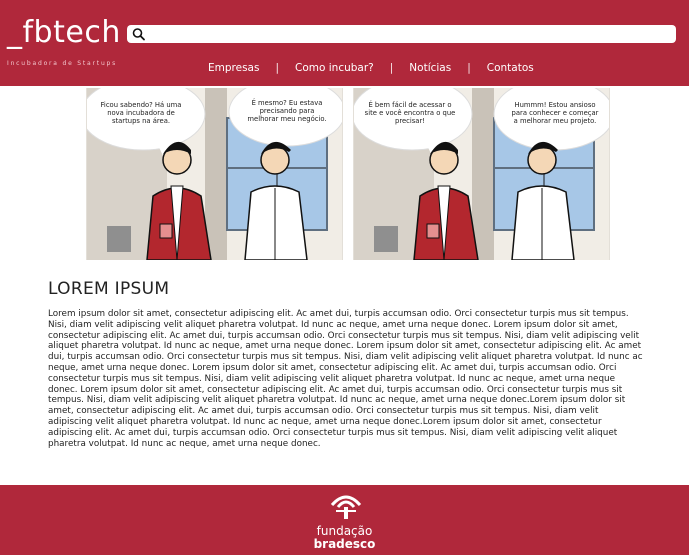 The height and width of the screenshot is (555, 689). Describe the element at coordinates (233, 68) in the screenshot. I see `nav-item-empresas: Empresas` at that location.